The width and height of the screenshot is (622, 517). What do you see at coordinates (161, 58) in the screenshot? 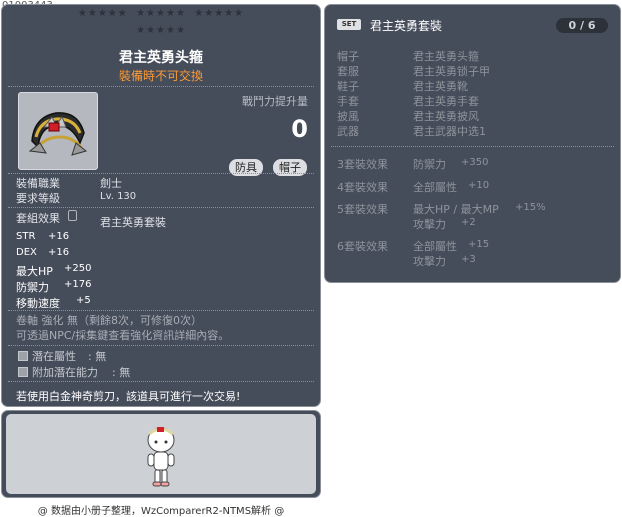
I see `item-name: 君主英勇头箍` at bounding box center [161, 58].